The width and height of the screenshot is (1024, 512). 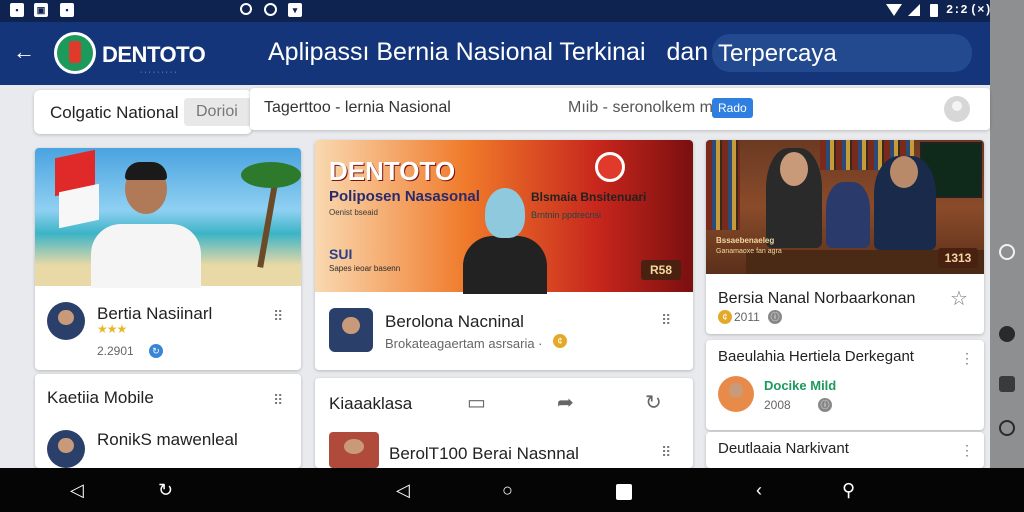 What do you see at coordinates (158, 72) in the screenshot?
I see `brand-tagline: · · · · · · · · ·` at bounding box center [158, 72].